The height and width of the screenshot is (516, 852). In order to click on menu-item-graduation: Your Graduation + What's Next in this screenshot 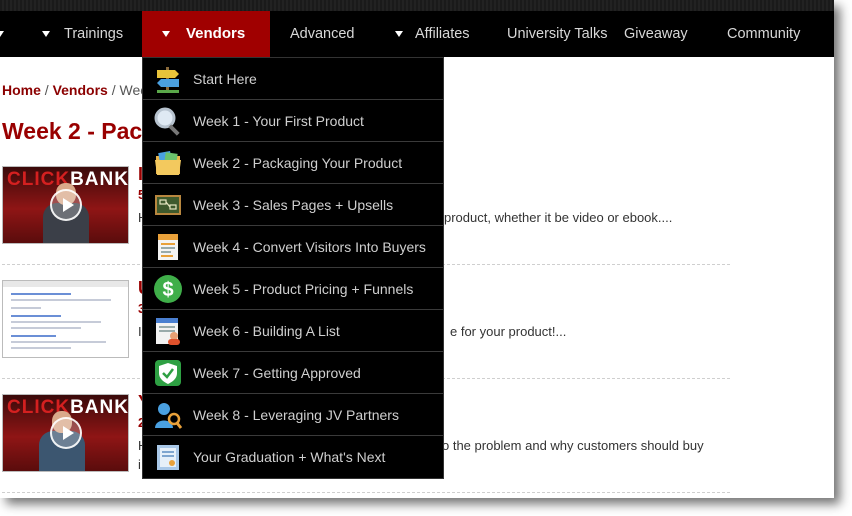, I will do `click(293, 457)`.